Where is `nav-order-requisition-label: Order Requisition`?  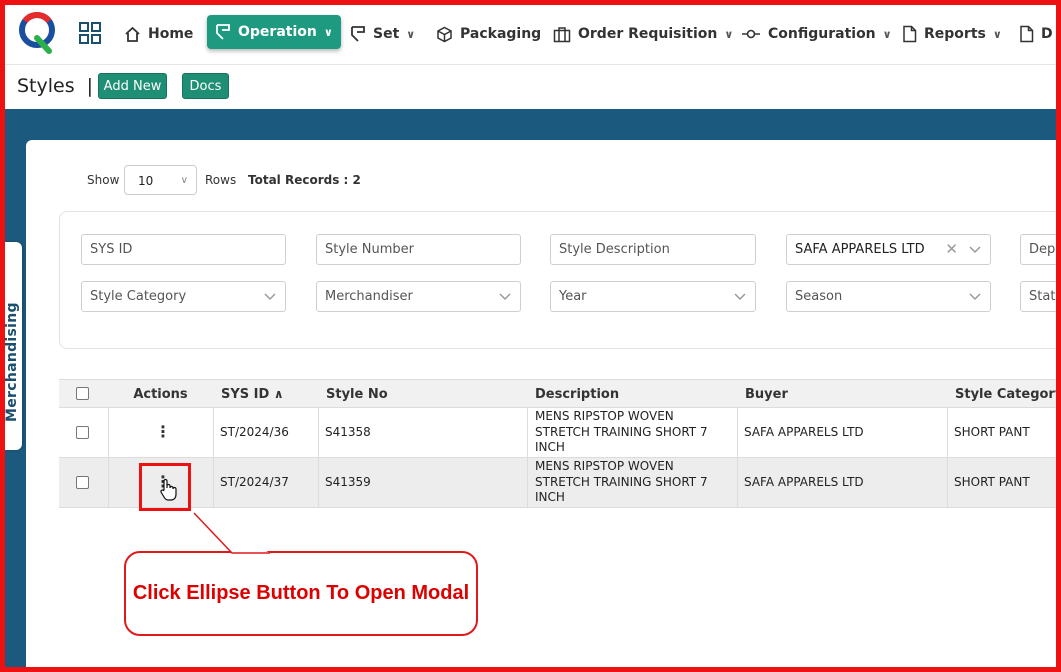
nav-order-requisition-label: Order Requisition is located at coordinates (648, 34).